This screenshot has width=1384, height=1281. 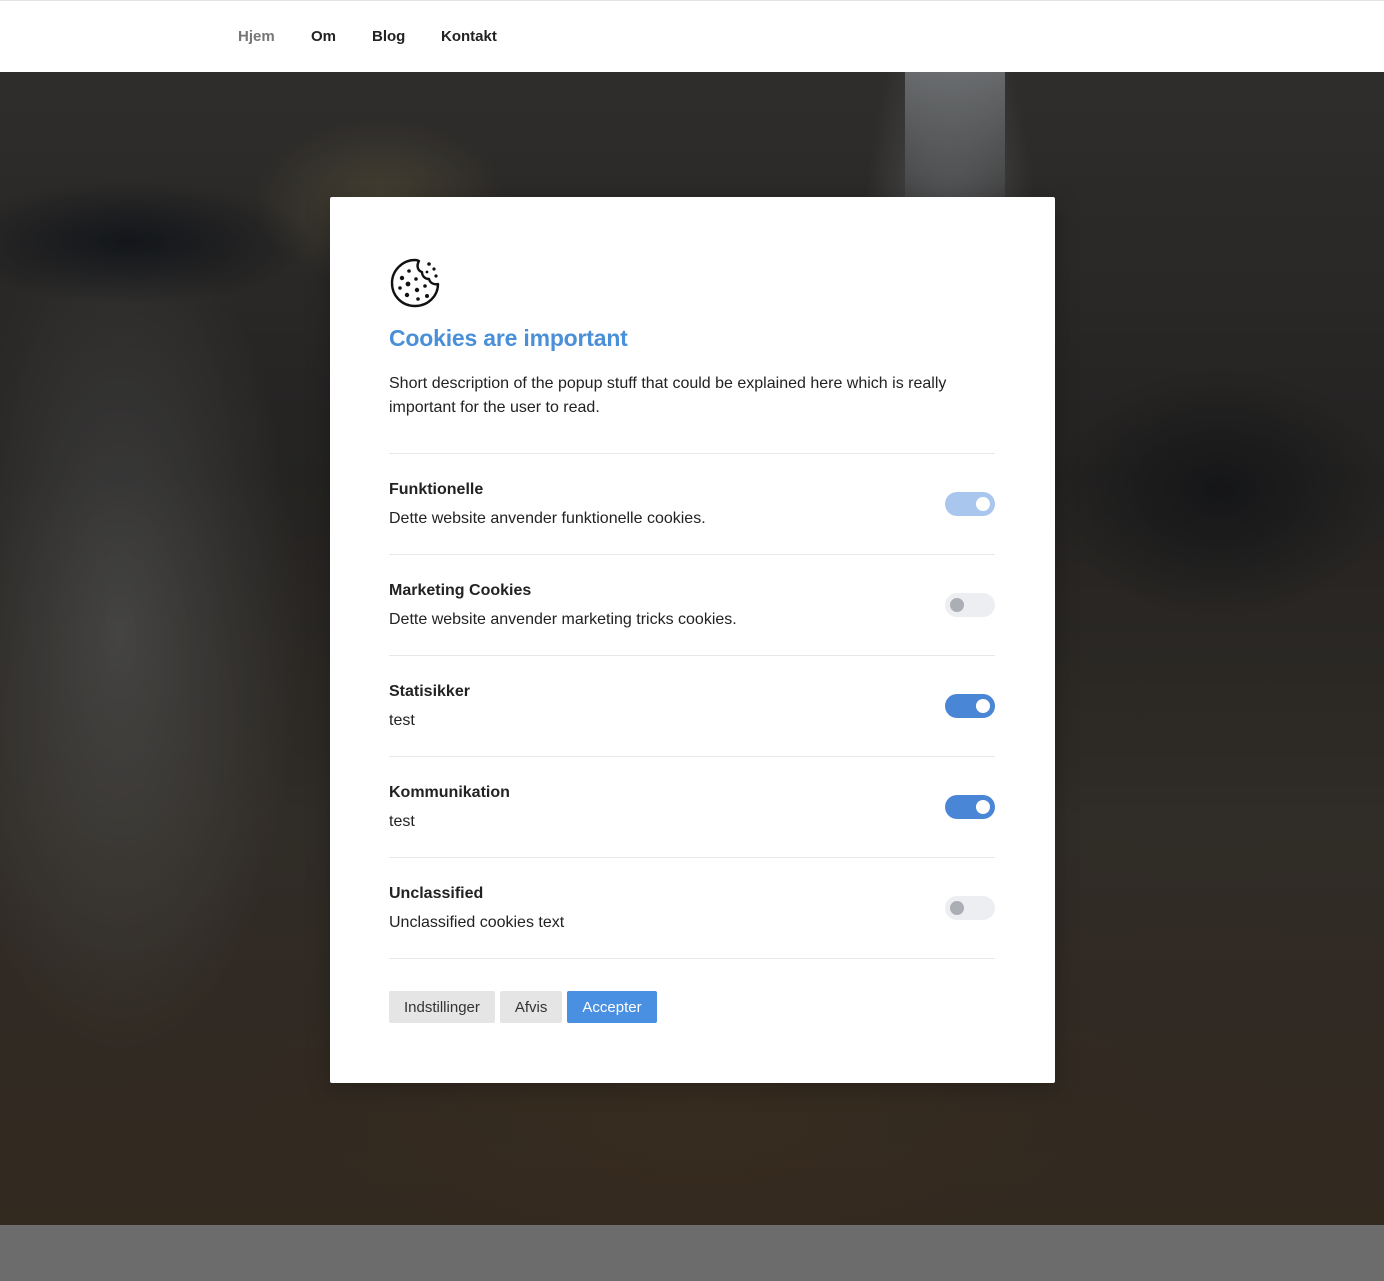 I want to click on category-description: Unclassified cookies text, so click(x=477, y=922).